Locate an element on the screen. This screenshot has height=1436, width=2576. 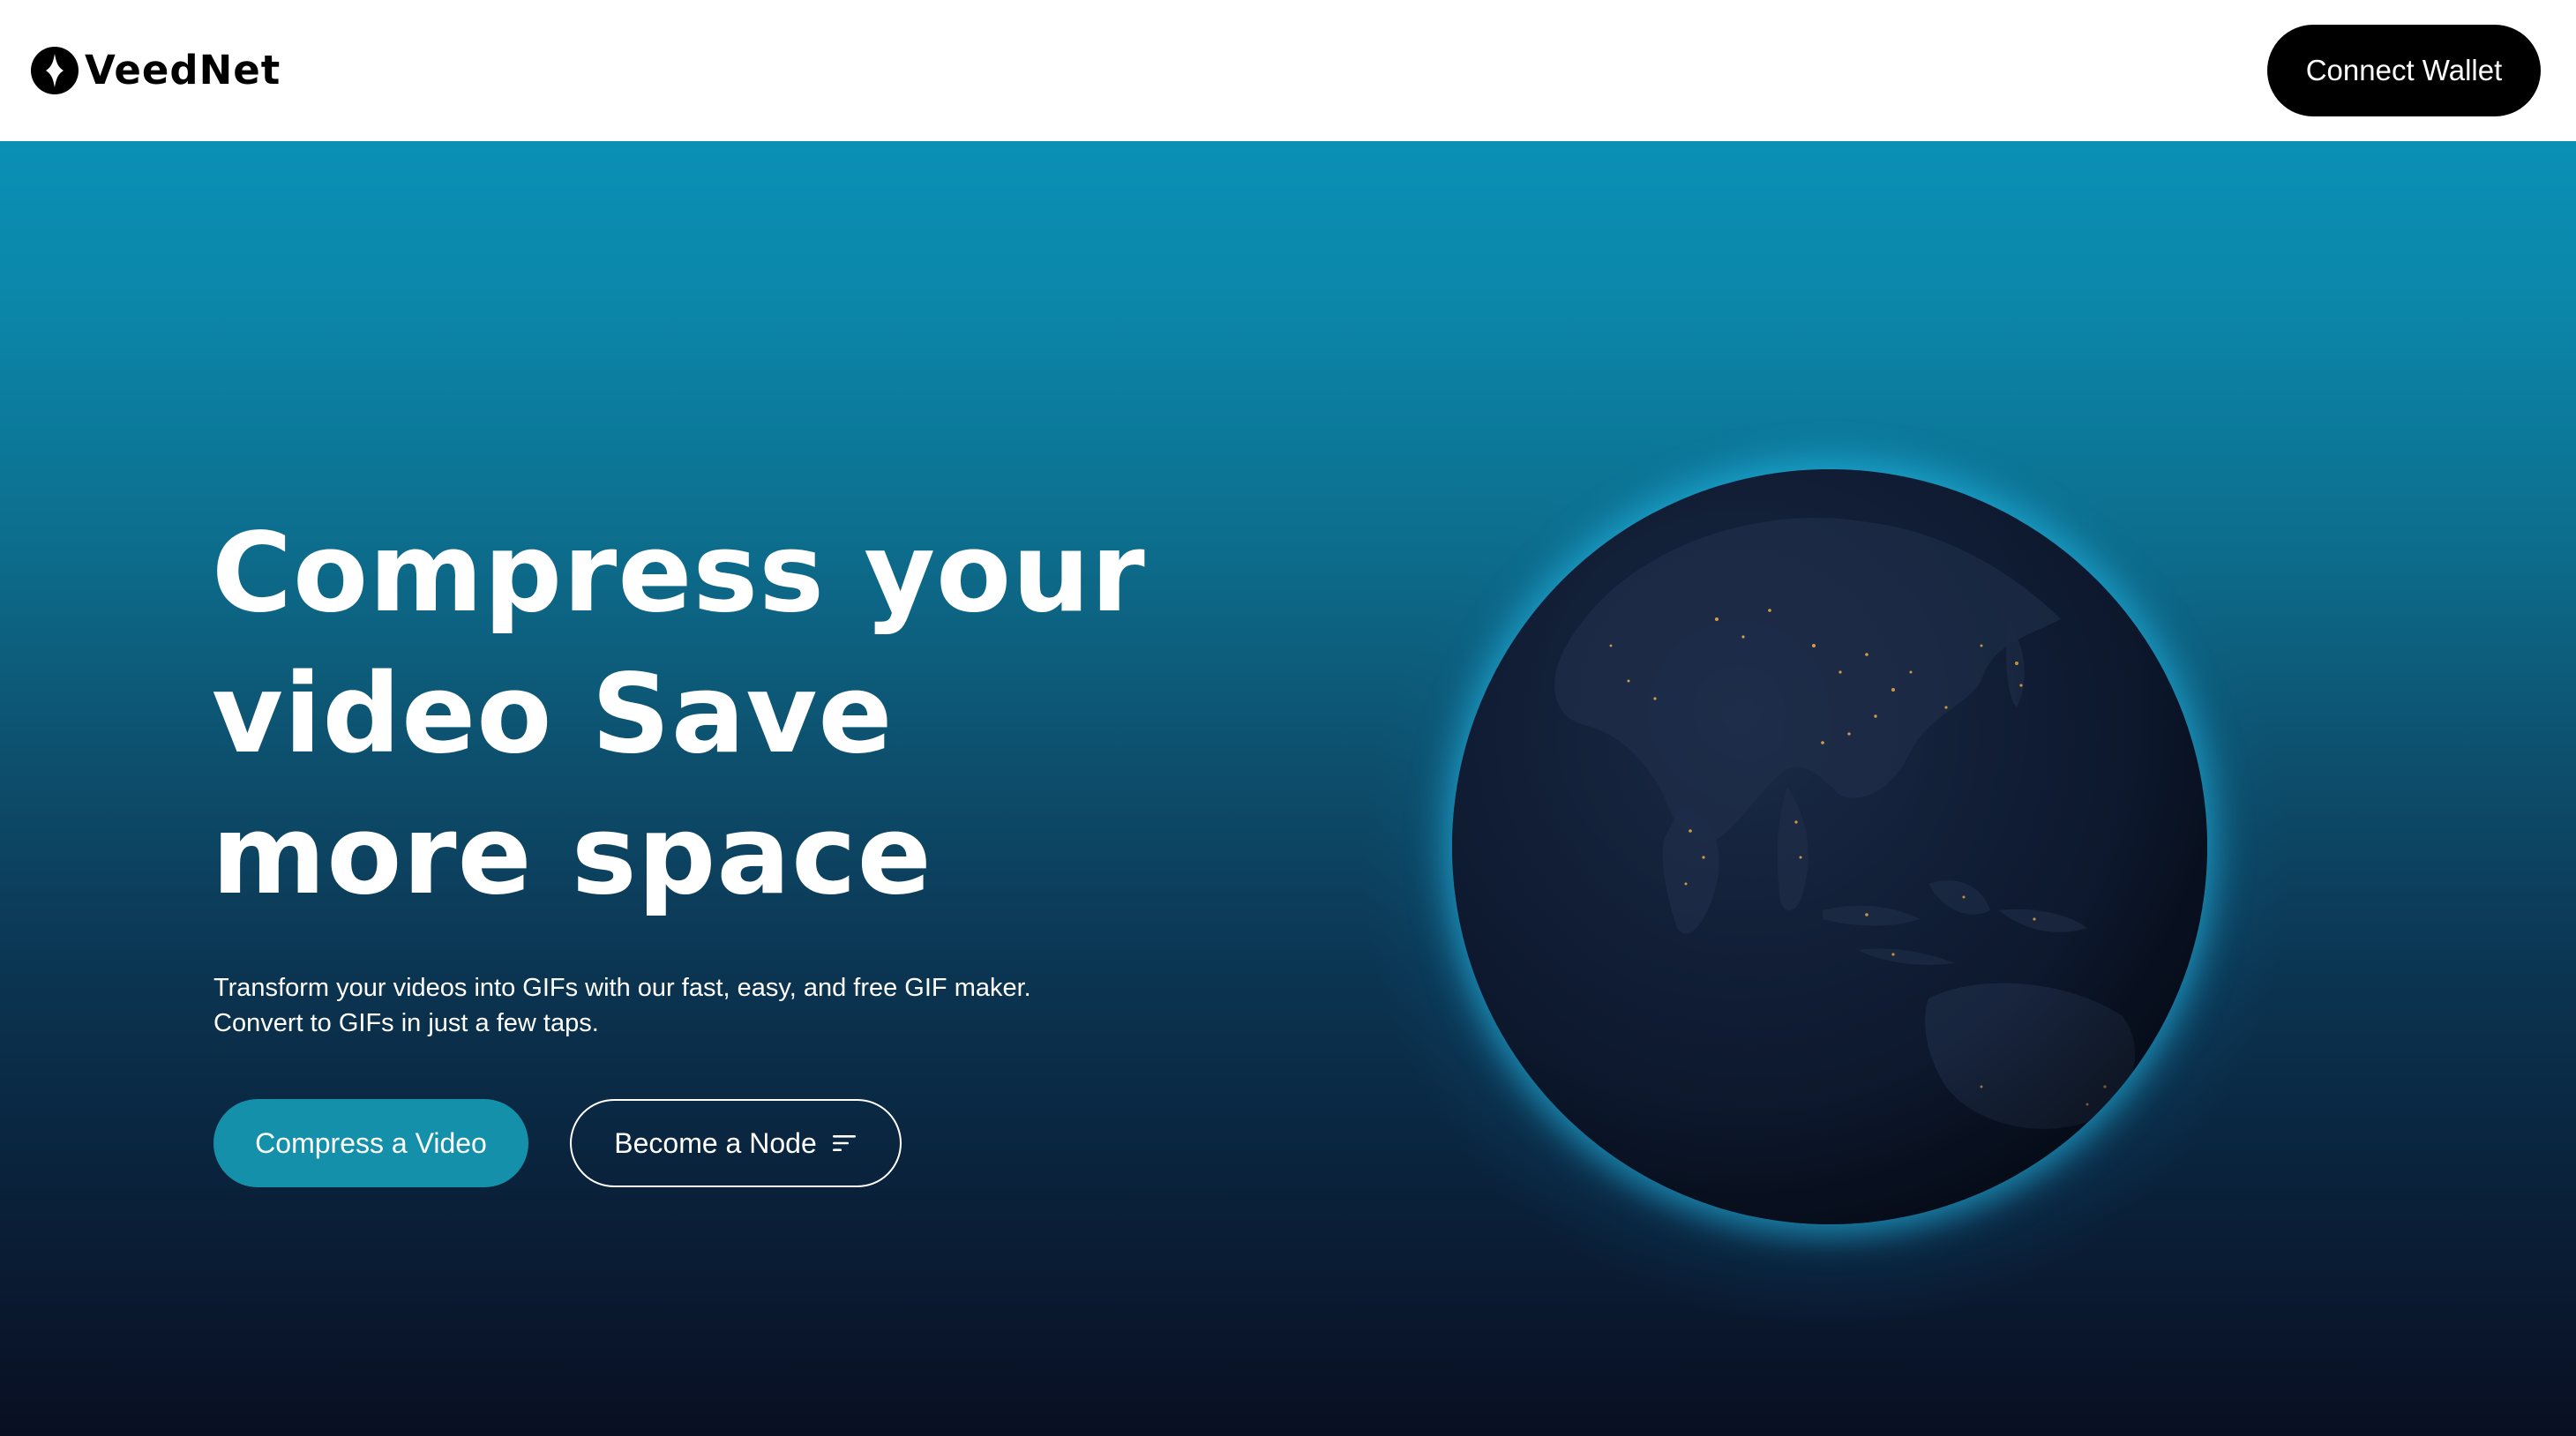
become-node-button: Become a Node is located at coordinates (736, 1143).